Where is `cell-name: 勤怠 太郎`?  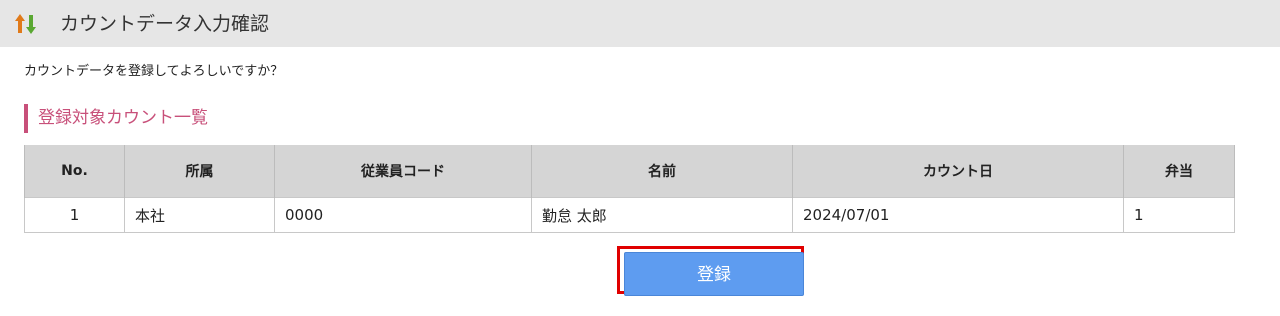
cell-name: 勤怠 太郎 is located at coordinates (662, 215).